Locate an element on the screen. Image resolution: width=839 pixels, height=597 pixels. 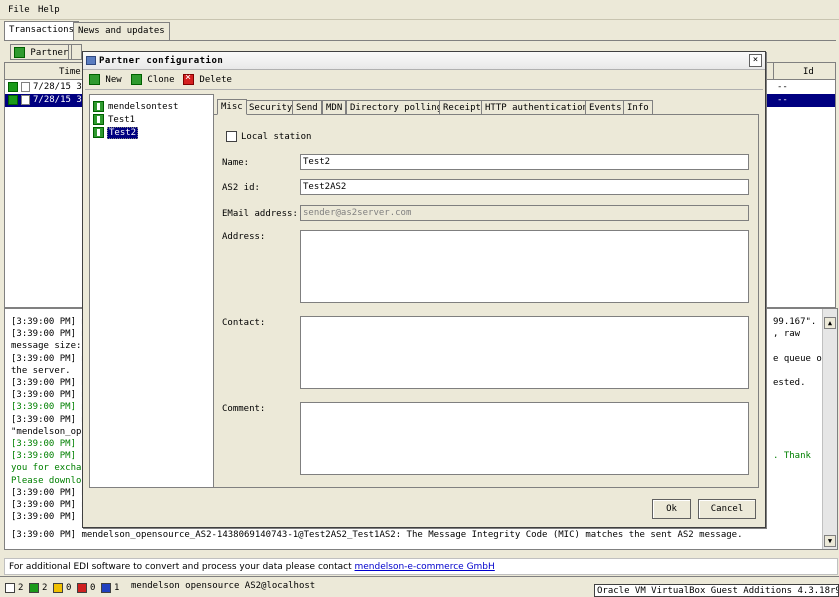
tab-http-authentication: HTTP authentication is located at coordinates (536, 107).